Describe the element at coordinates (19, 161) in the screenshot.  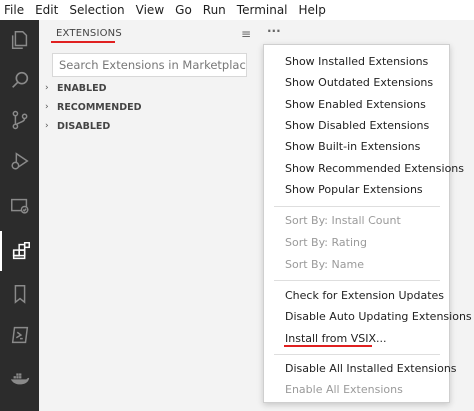
I see `run-debug-icon` at that location.